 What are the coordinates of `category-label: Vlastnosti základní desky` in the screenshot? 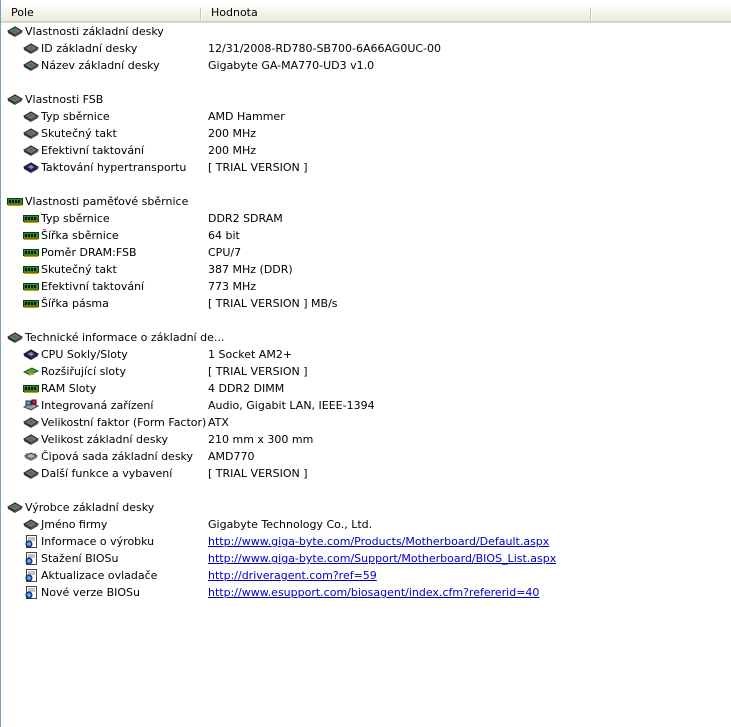 It's located at (94, 31).